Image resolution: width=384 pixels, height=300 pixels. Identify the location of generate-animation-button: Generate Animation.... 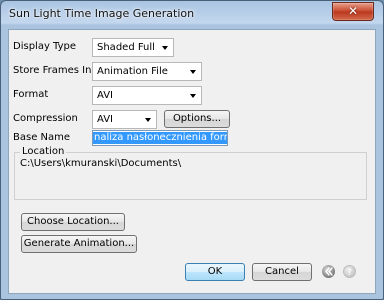
(79, 244).